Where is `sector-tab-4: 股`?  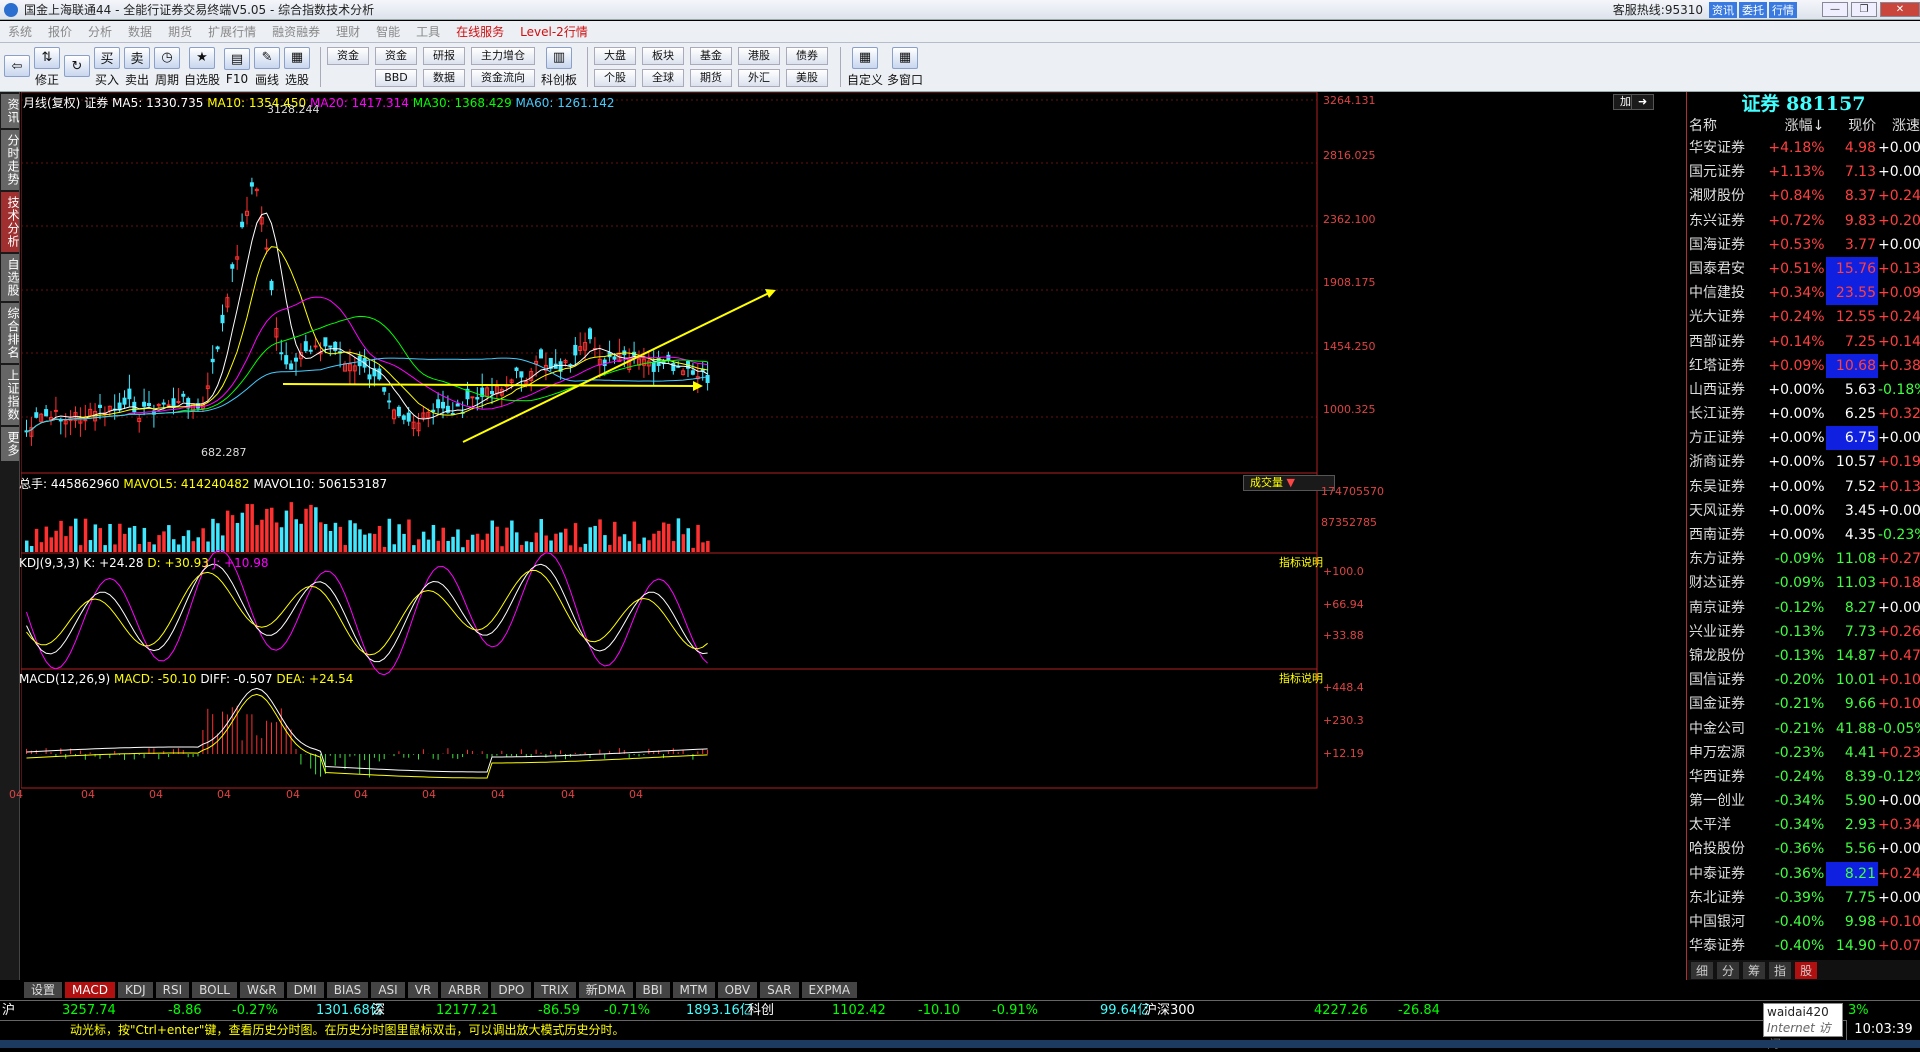 sector-tab-4: 股 is located at coordinates (1806, 970).